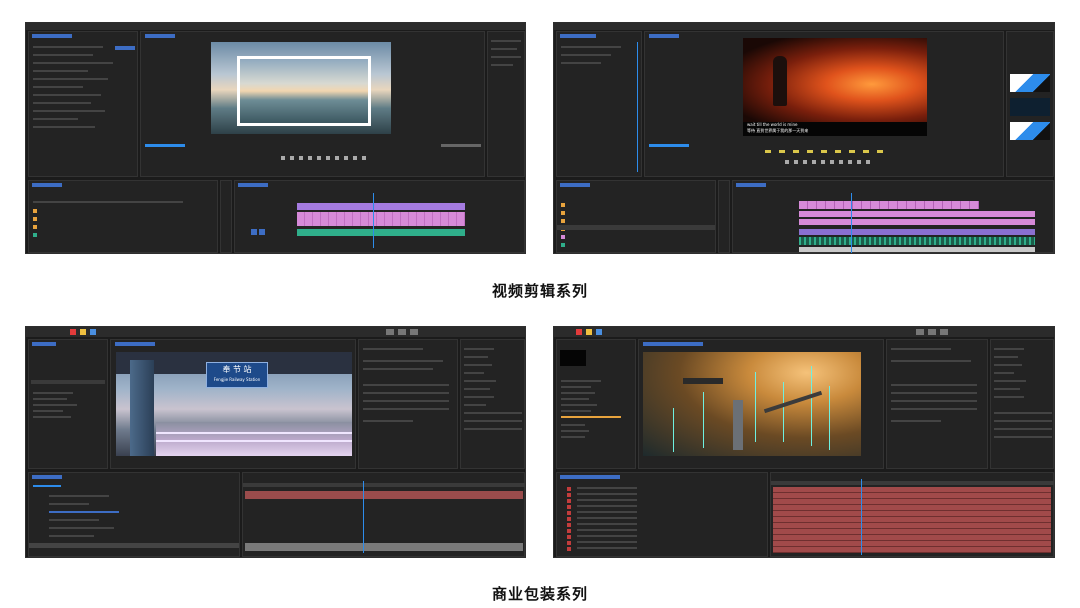  What do you see at coordinates (573, 358) in the screenshot?
I see `project-thumbnail` at bounding box center [573, 358].